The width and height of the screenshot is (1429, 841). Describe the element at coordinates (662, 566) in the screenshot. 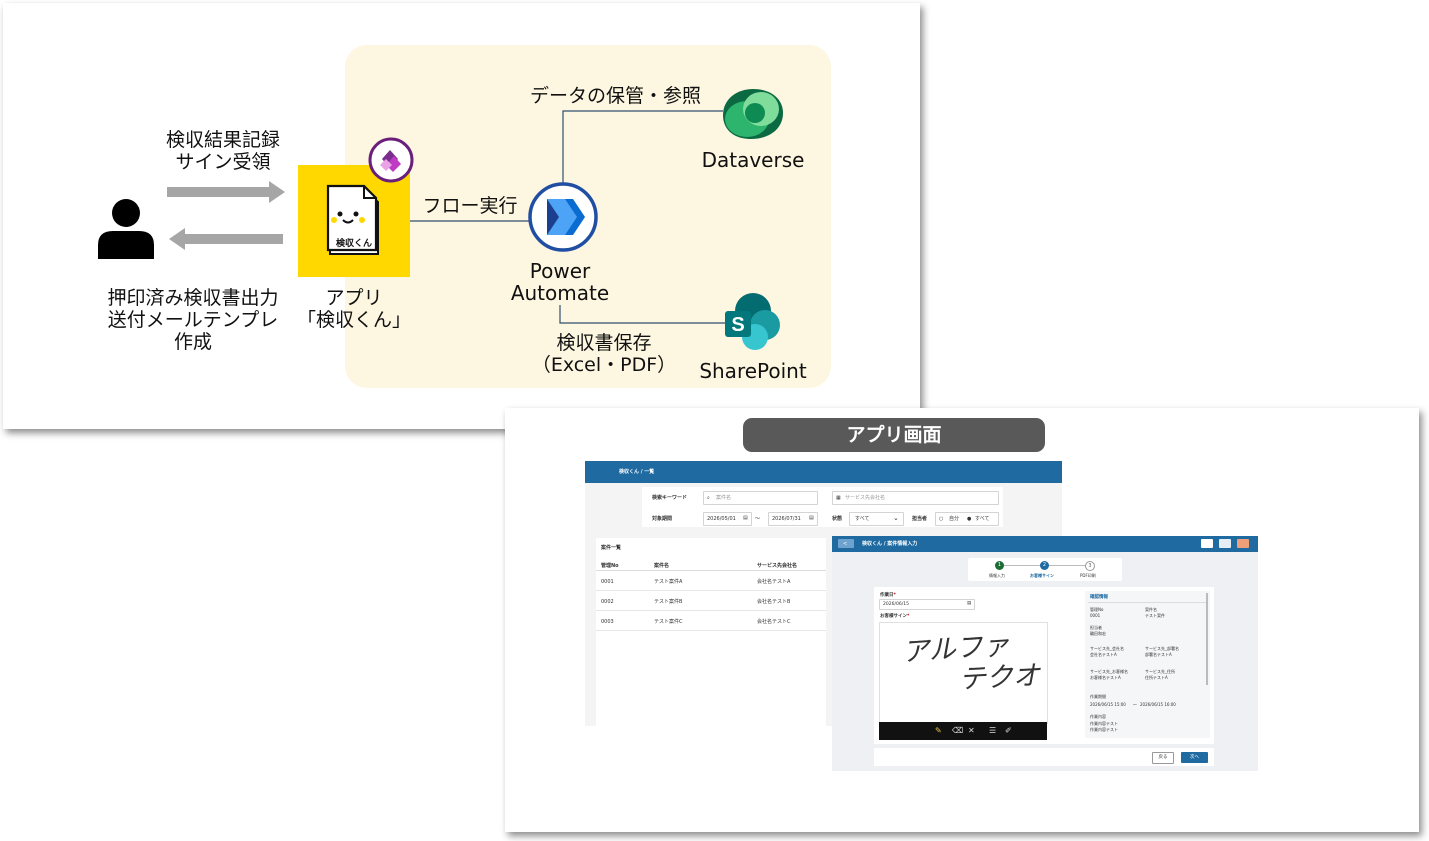

I see `column-header-case: 案件名` at that location.